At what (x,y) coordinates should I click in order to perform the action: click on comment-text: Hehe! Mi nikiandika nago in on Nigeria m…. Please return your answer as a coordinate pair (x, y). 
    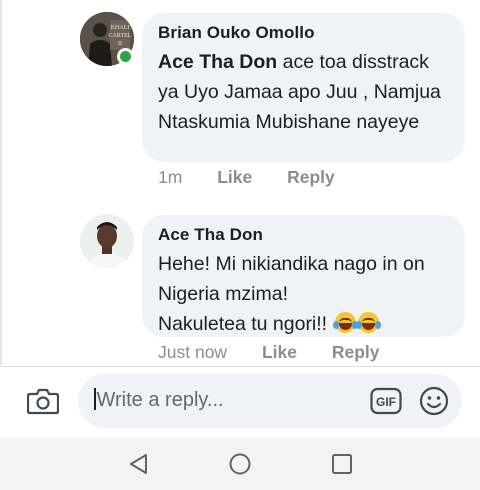
    Looking at the image, I should click on (303, 294).